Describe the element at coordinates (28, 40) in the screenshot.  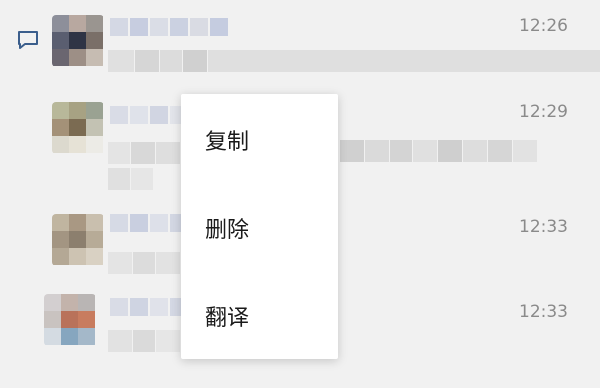
I see `message-outline-icon` at that location.